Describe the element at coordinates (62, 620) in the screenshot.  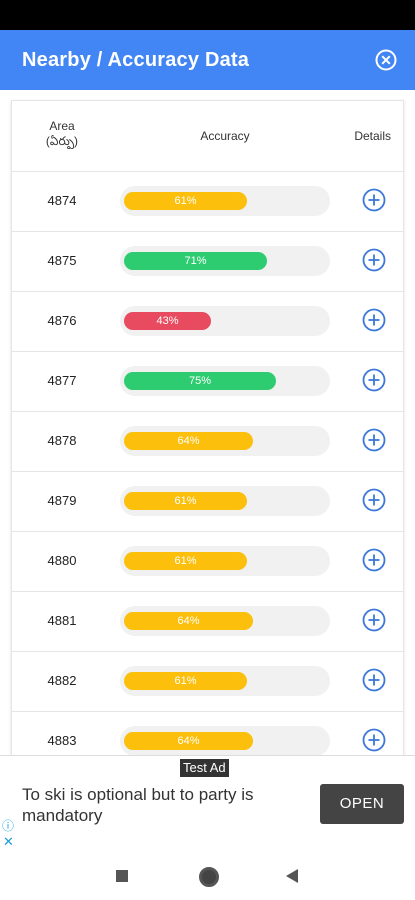
I see `area-cell: 4881` at that location.